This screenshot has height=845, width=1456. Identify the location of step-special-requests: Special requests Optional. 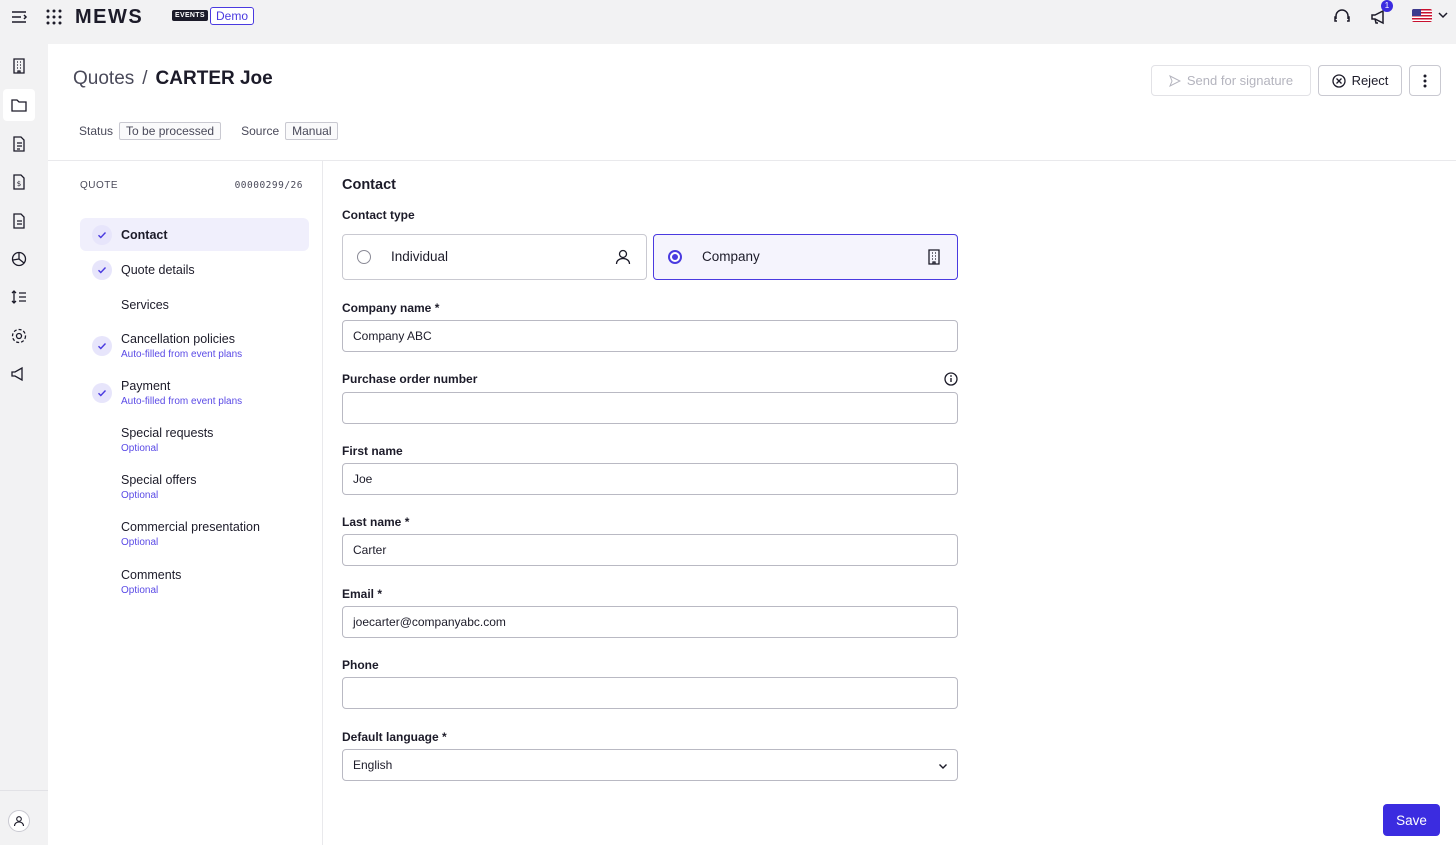
(194, 442).